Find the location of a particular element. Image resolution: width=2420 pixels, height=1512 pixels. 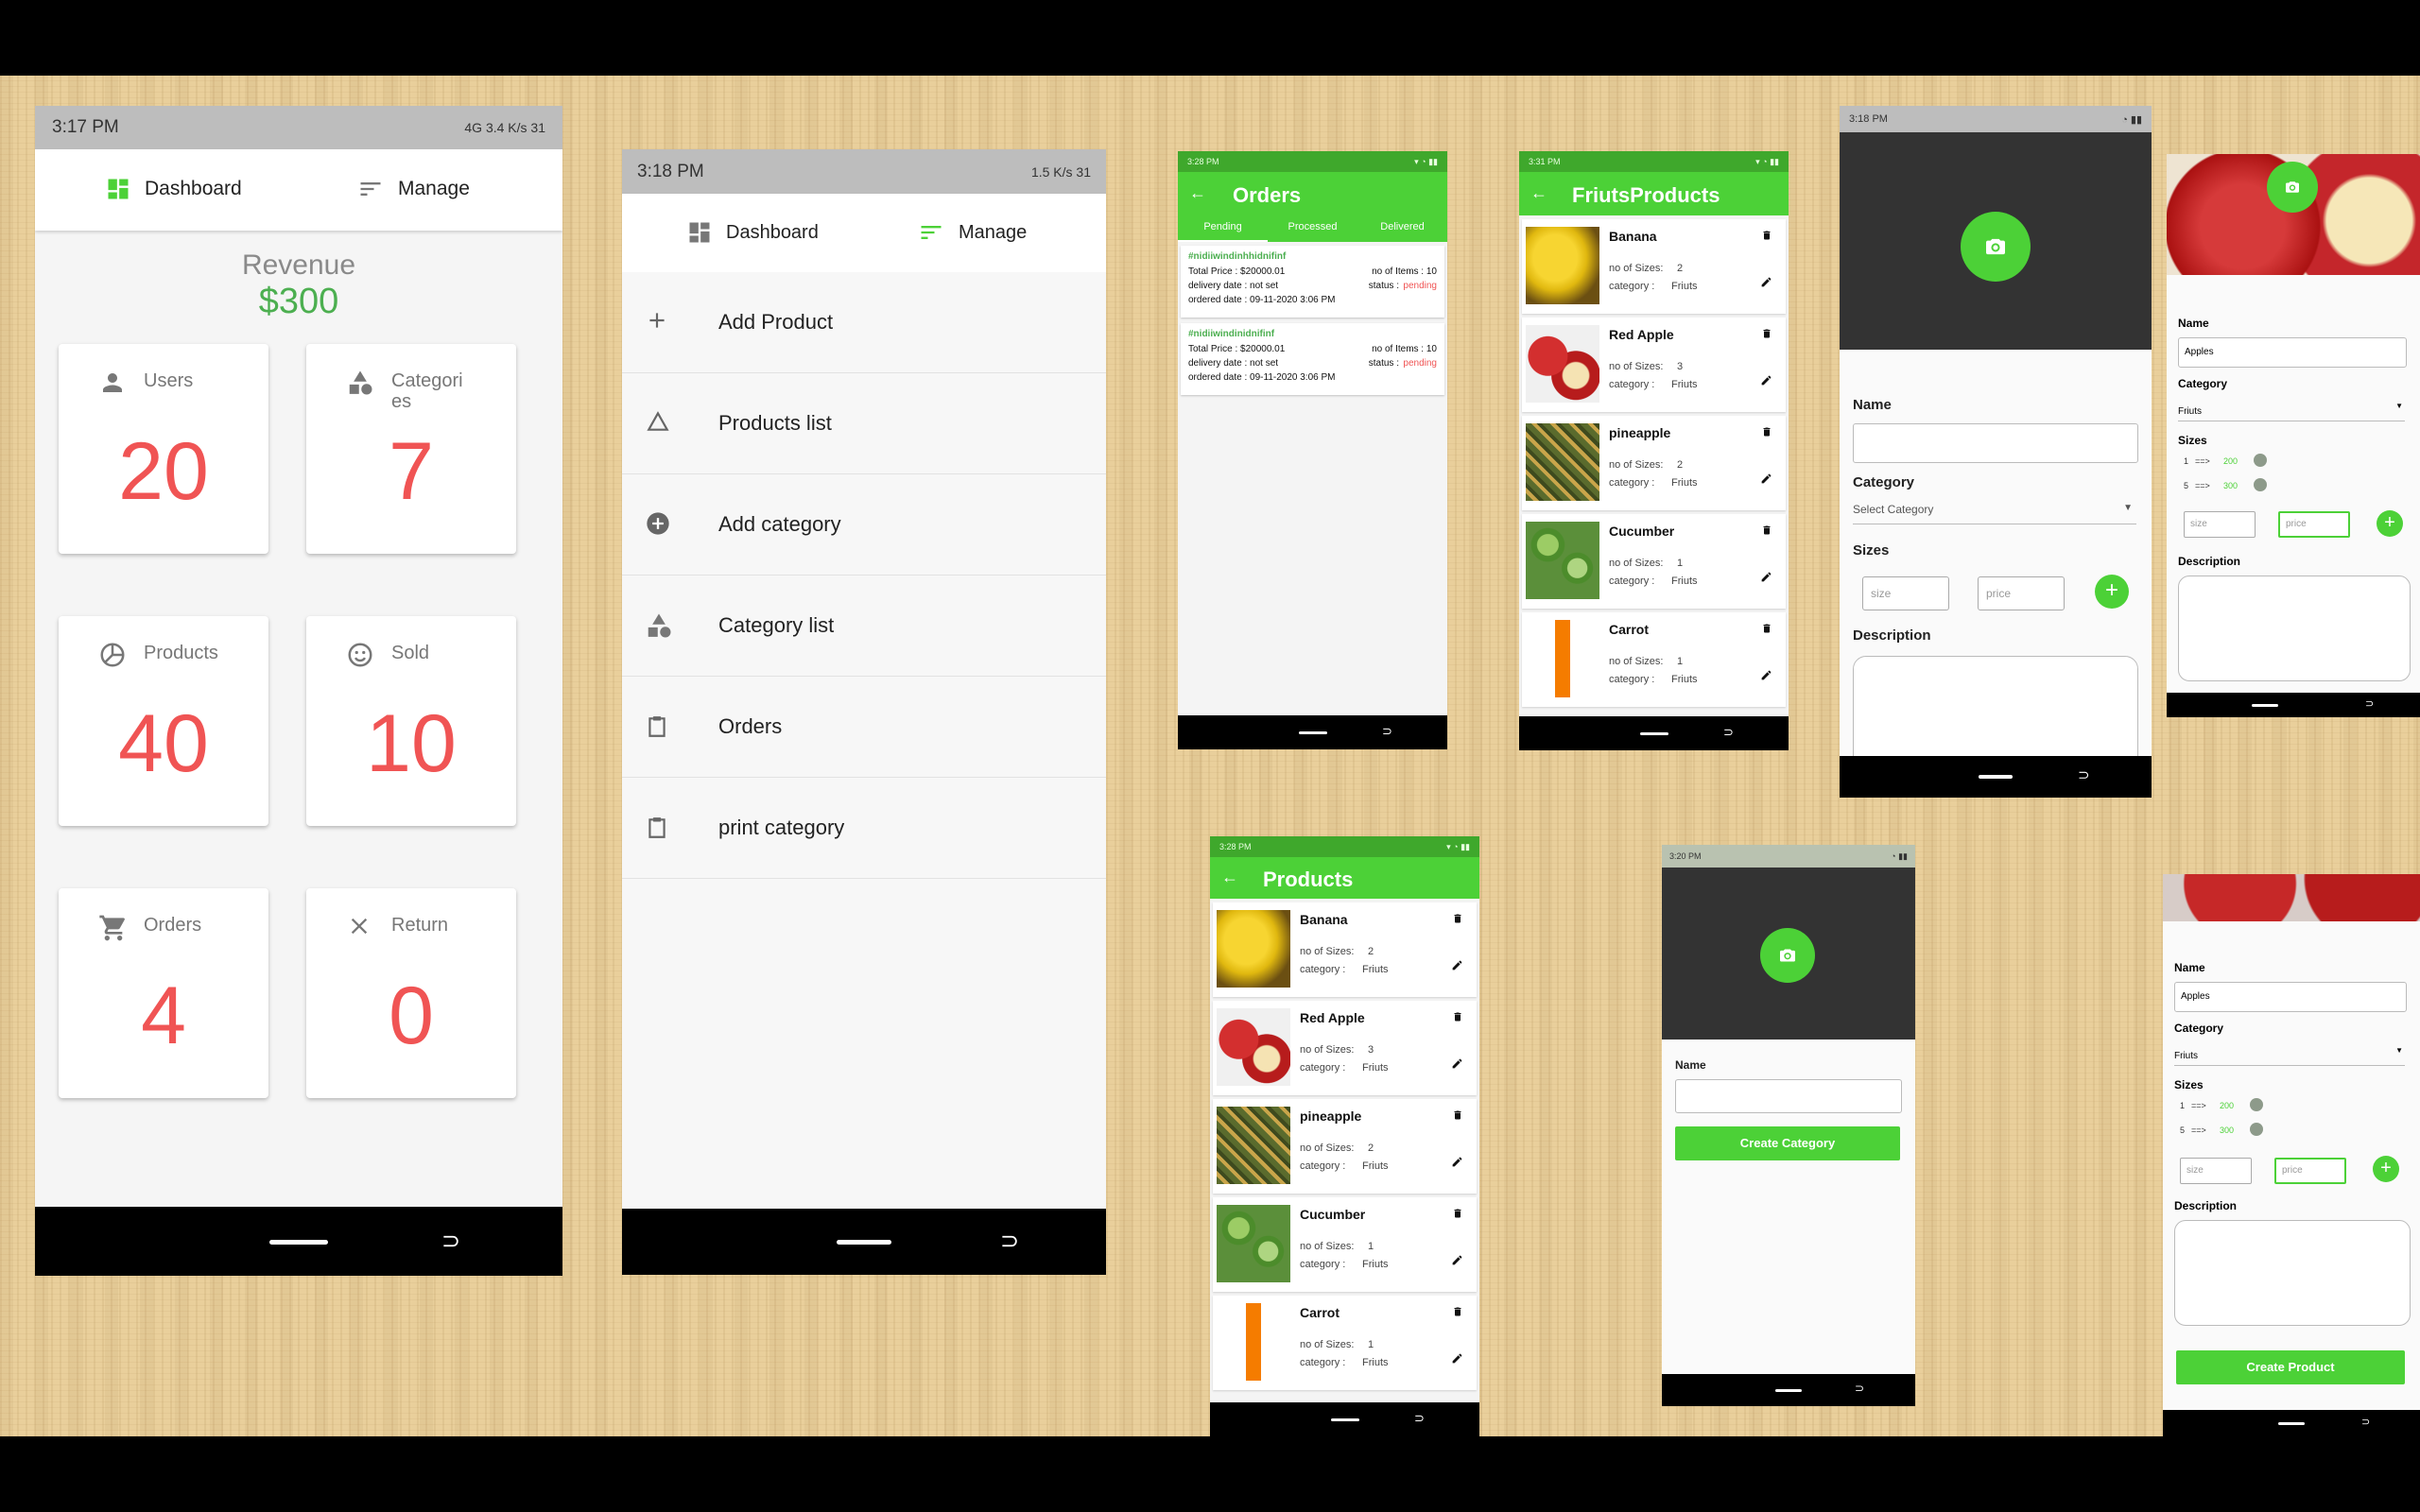

manage-menu-item: print category is located at coordinates (864, 828).